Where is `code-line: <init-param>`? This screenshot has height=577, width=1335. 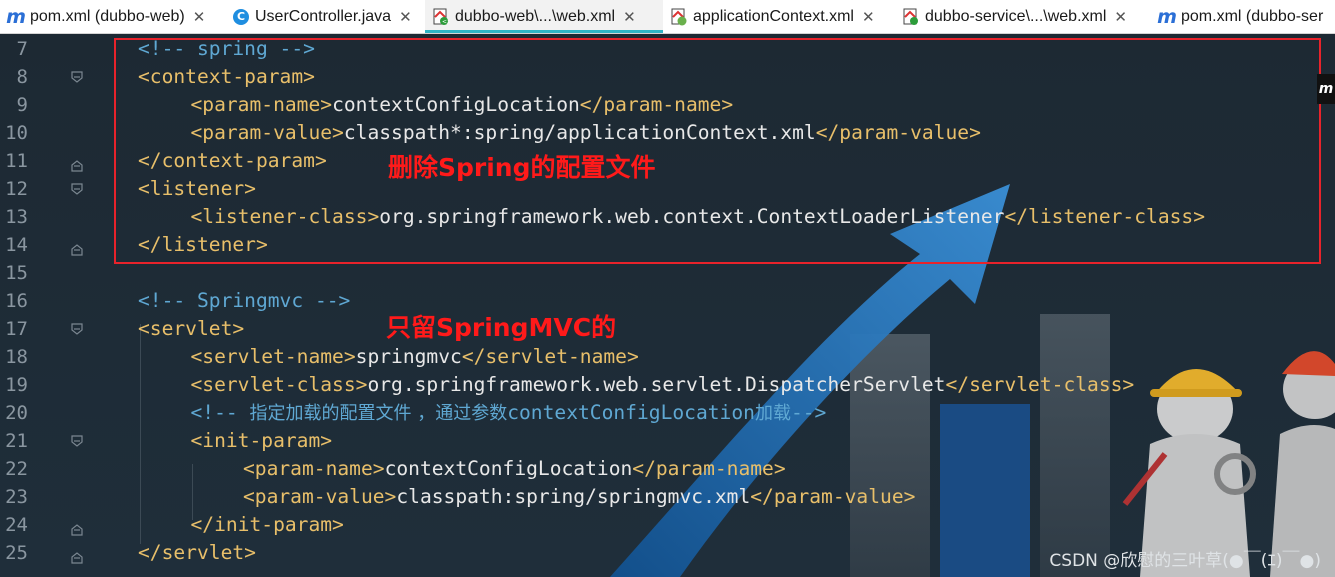
code-line: <init-param> is located at coordinates (262, 441).